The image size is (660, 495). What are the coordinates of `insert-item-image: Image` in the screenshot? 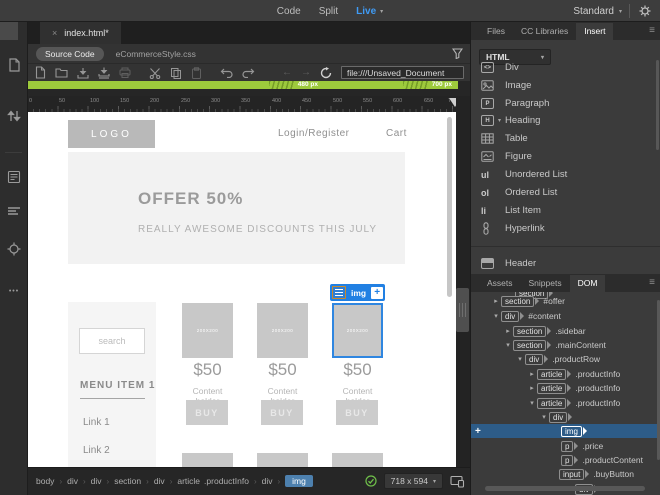 It's located at (565, 85).